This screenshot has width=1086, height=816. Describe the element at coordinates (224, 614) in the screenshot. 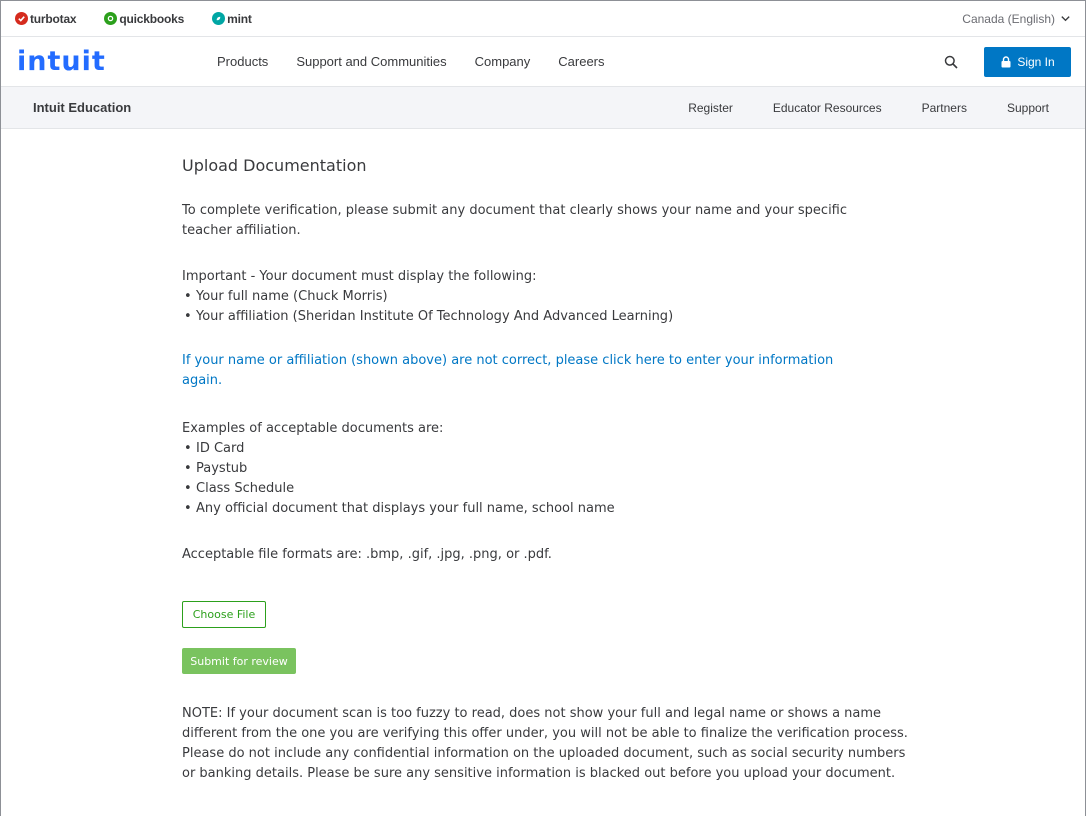

I see `choose-file-button: Choose File` at that location.